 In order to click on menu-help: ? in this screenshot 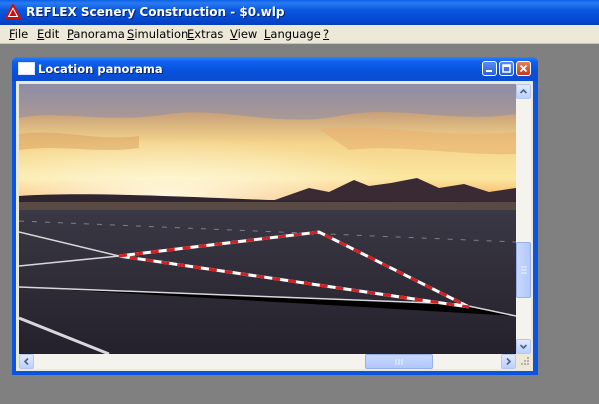, I will do `click(326, 34)`.